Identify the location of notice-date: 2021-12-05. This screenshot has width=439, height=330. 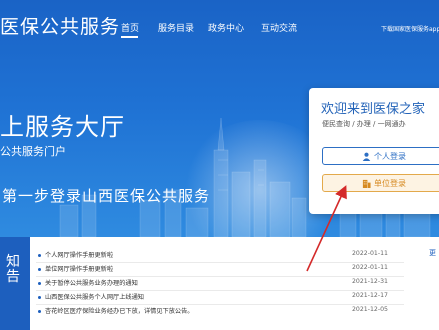
(370, 309).